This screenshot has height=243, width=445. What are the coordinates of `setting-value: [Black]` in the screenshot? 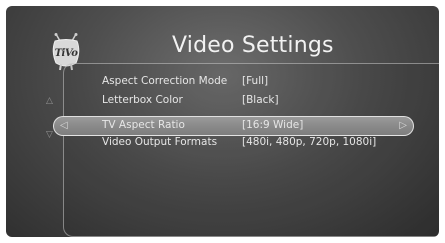 It's located at (260, 100).